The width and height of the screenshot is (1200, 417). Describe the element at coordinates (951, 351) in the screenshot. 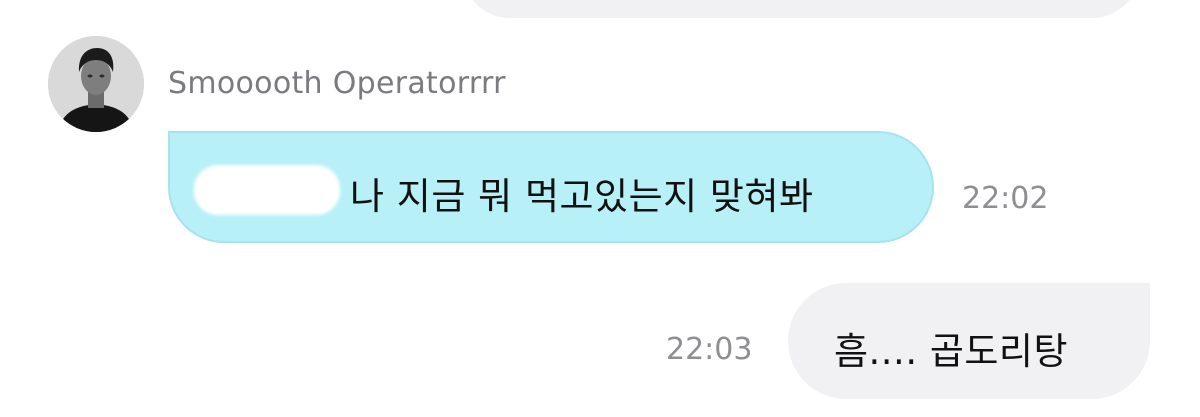

I see `outgoing-message-text: 흠.... 곱도리탕` at that location.